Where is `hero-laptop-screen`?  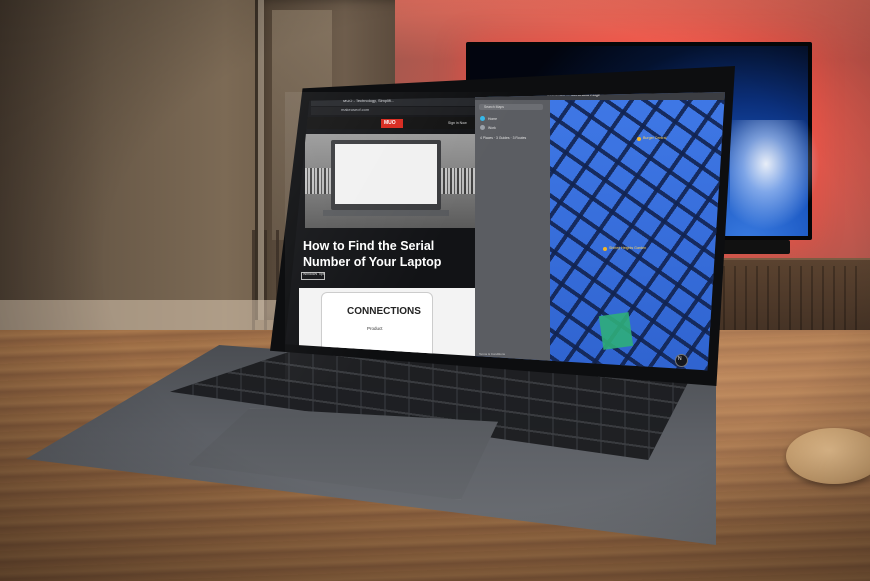 hero-laptop-screen is located at coordinates (386, 174).